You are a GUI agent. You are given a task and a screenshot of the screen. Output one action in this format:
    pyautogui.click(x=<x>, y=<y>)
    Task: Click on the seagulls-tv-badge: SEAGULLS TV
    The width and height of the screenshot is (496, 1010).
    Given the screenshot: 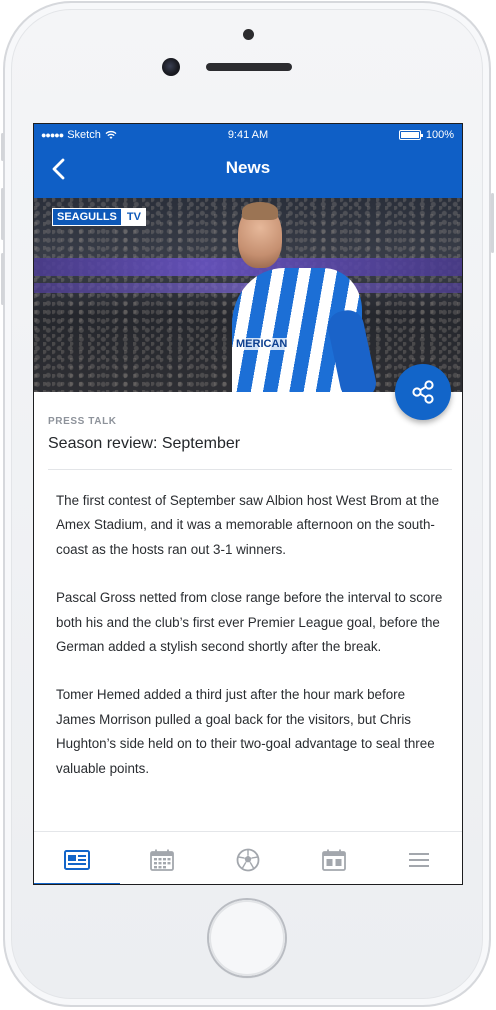 What is the action you would take?
    pyautogui.click(x=99, y=217)
    